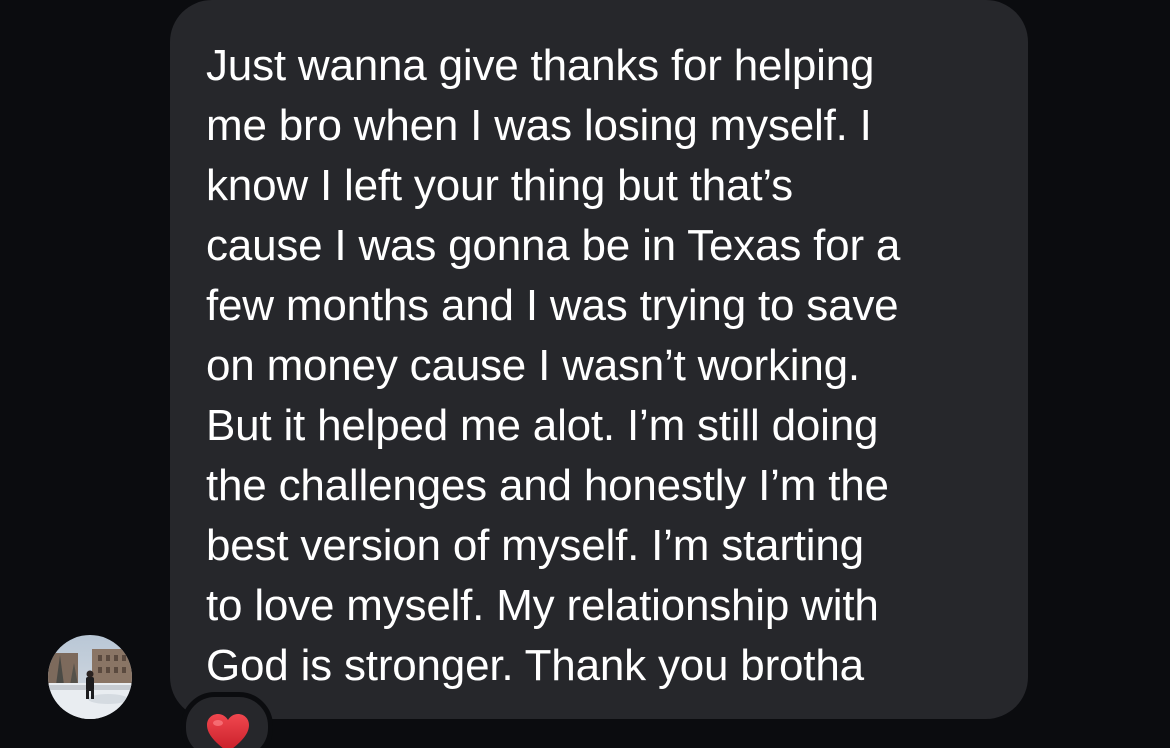 The height and width of the screenshot is (748, 1170). I want to click on avatar-photo-icon, so click(90, 677).